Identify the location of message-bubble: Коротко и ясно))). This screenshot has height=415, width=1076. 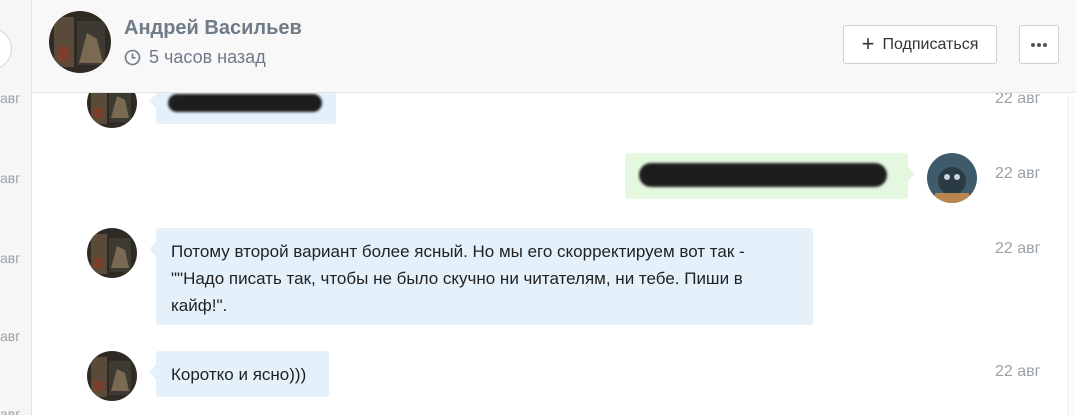
(239, 374).